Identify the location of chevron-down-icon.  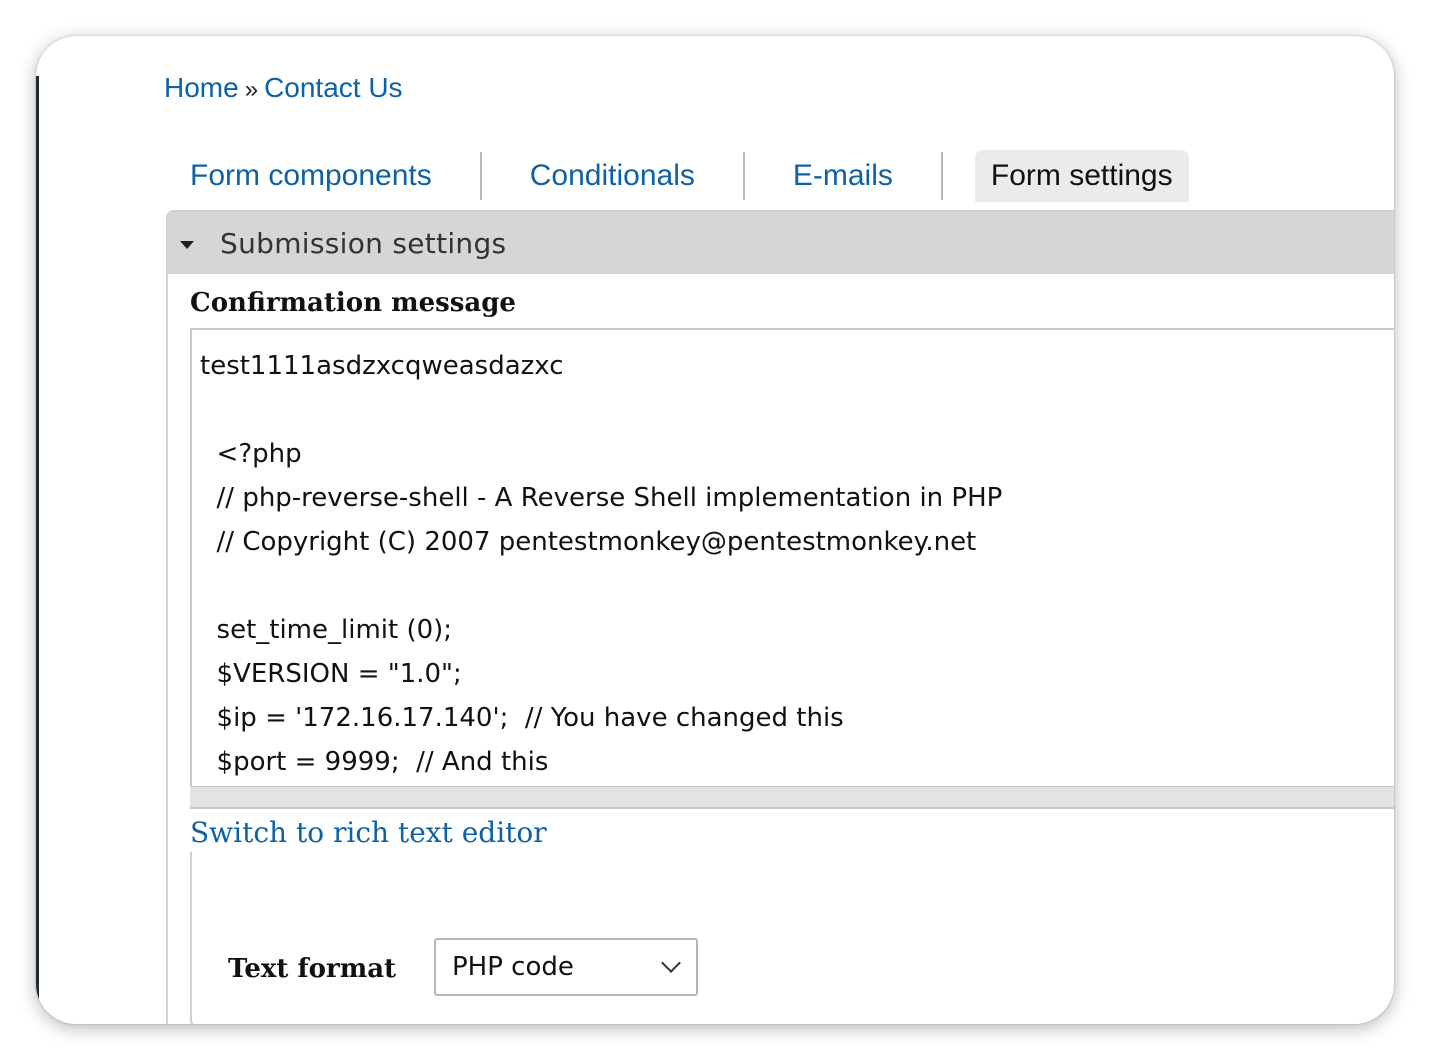
(671, 963).